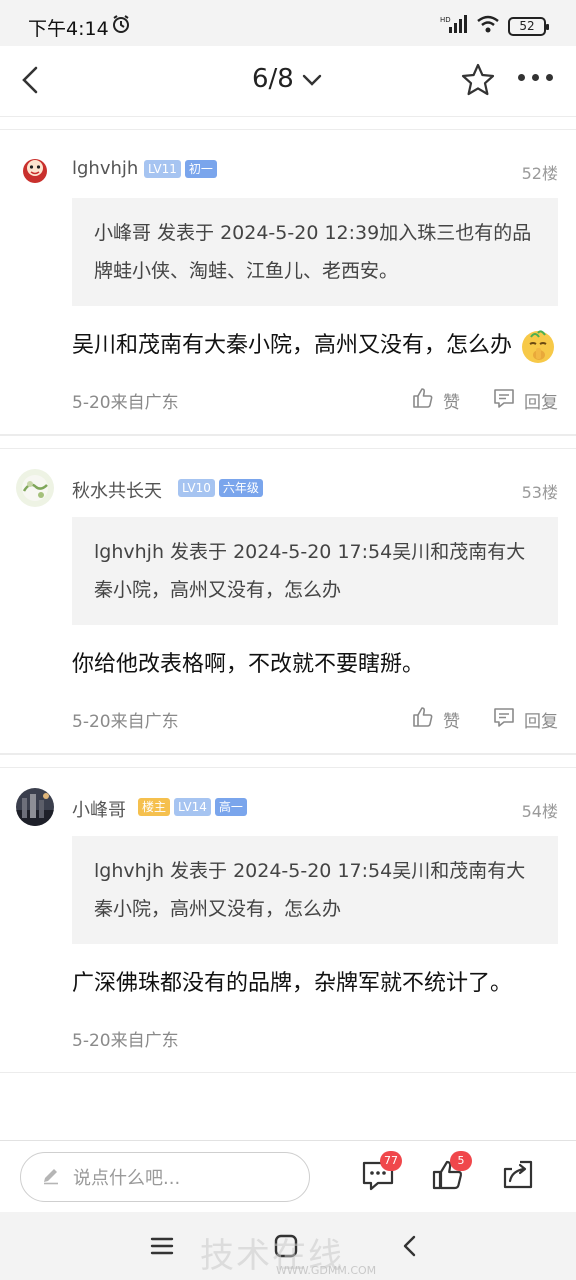 The height and width of the screenshot is (1280, 576). Describe the element at coordinates (287, 800) in the screenshot. I see `post-header: 小峰哥 楼主 LV14 高一 54楼` at that location.